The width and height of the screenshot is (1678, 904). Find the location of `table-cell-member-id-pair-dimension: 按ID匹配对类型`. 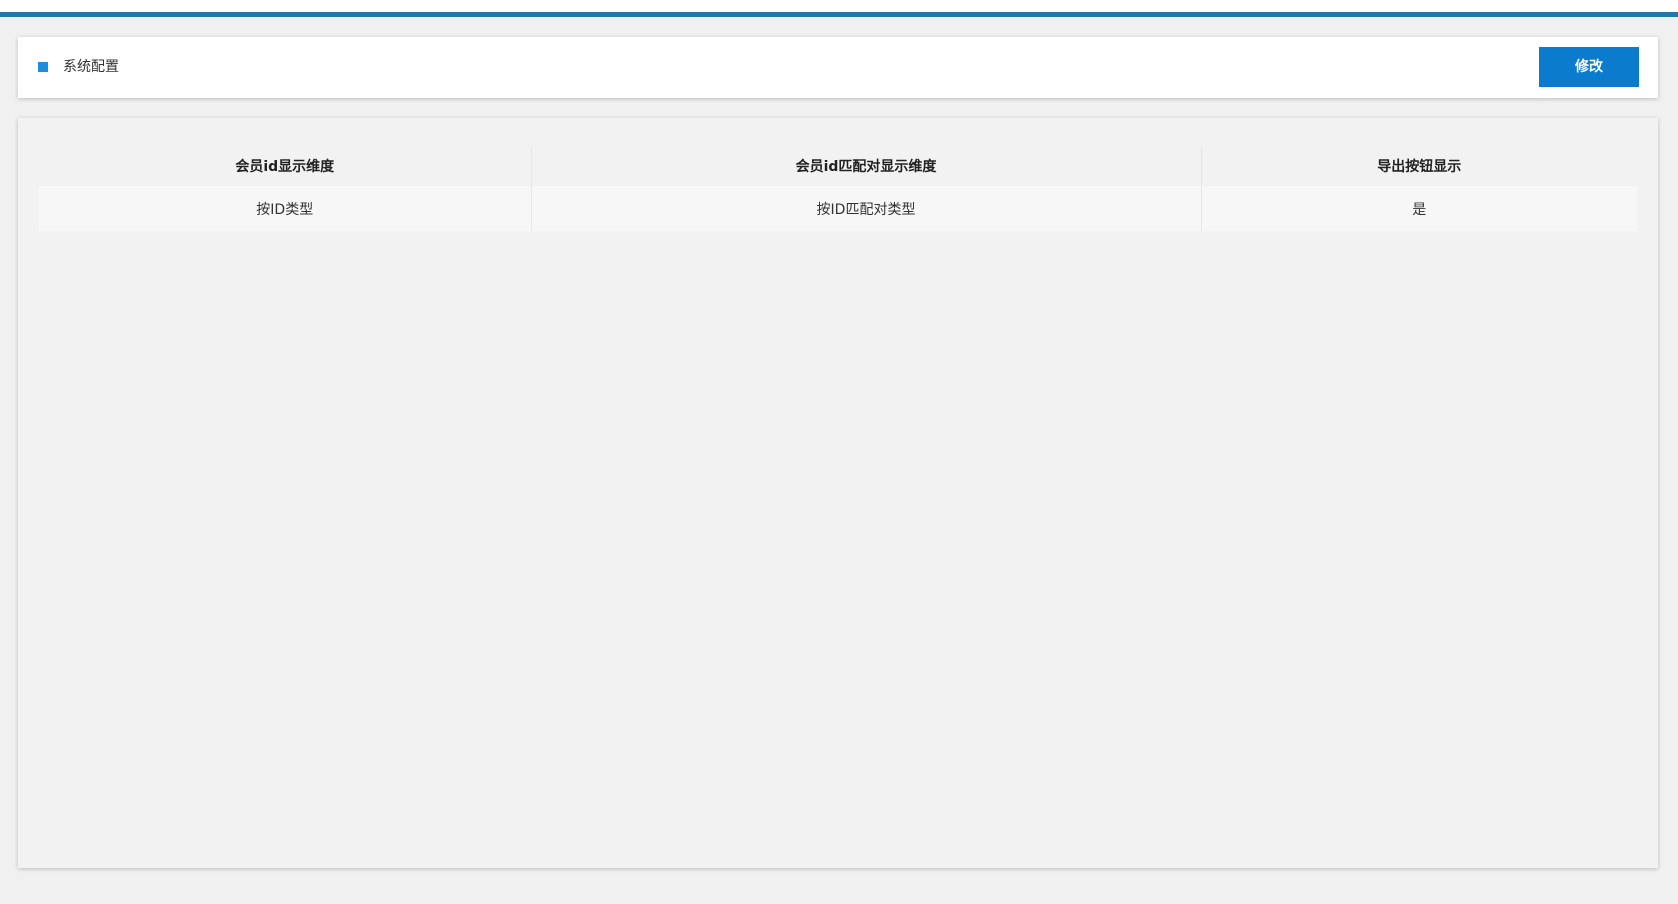

table-cell-member-id-pair-dimension: 按ID匹配对类型 is located at coordinates (865, 208).